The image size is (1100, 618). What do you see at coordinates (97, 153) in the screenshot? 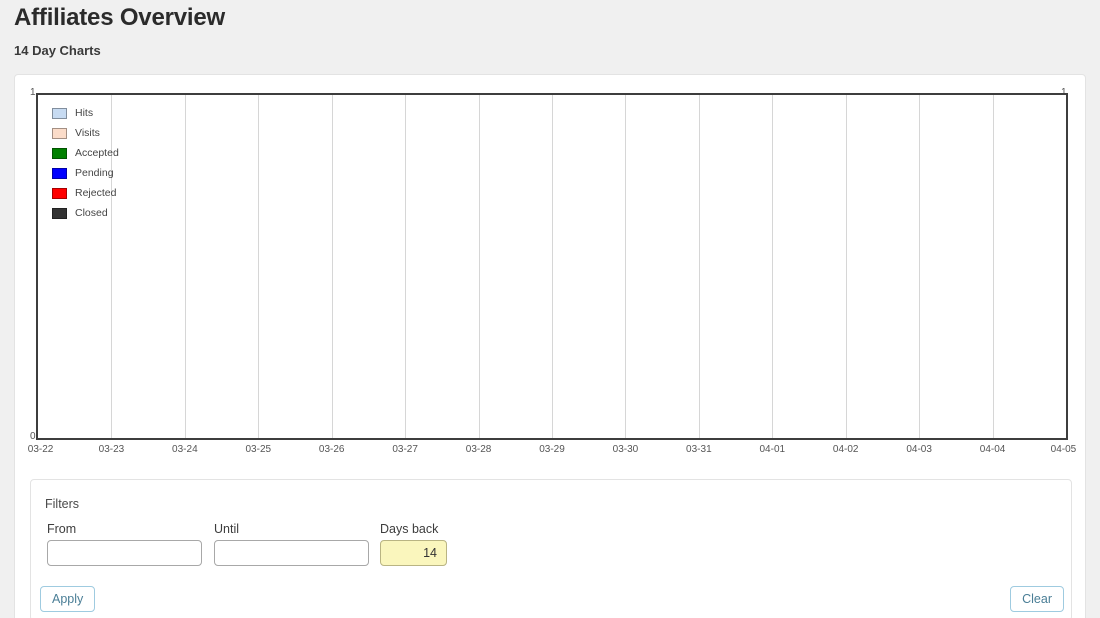
I see `legend-item-label: Accepted` at bounding box center [97, 153].